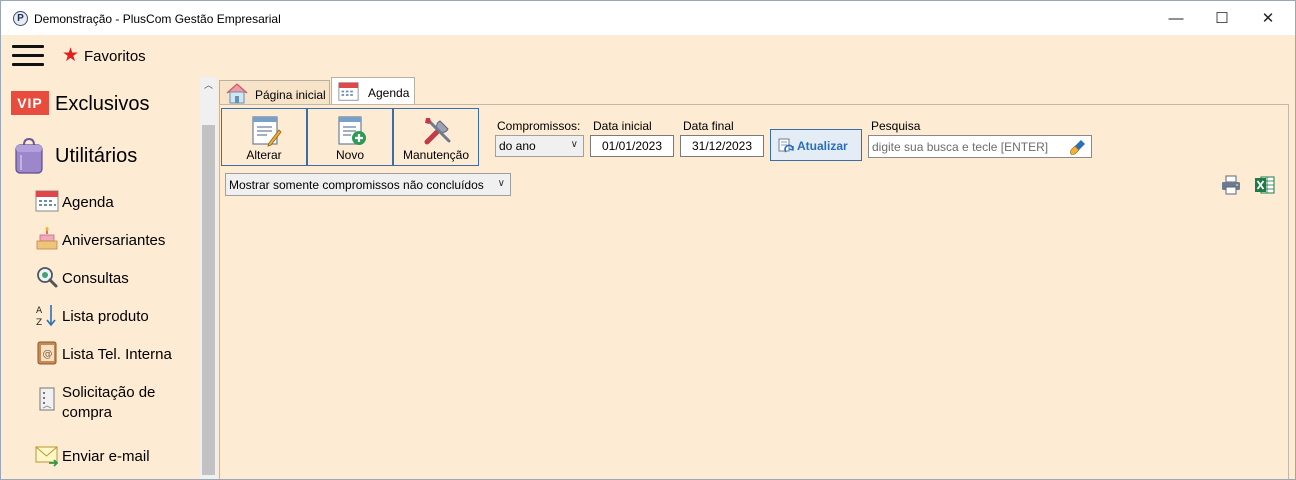 The height and width of the screenshot is (480, 1296). I want to click on appointments-period-select: do ano ∨, so click(539, 146).